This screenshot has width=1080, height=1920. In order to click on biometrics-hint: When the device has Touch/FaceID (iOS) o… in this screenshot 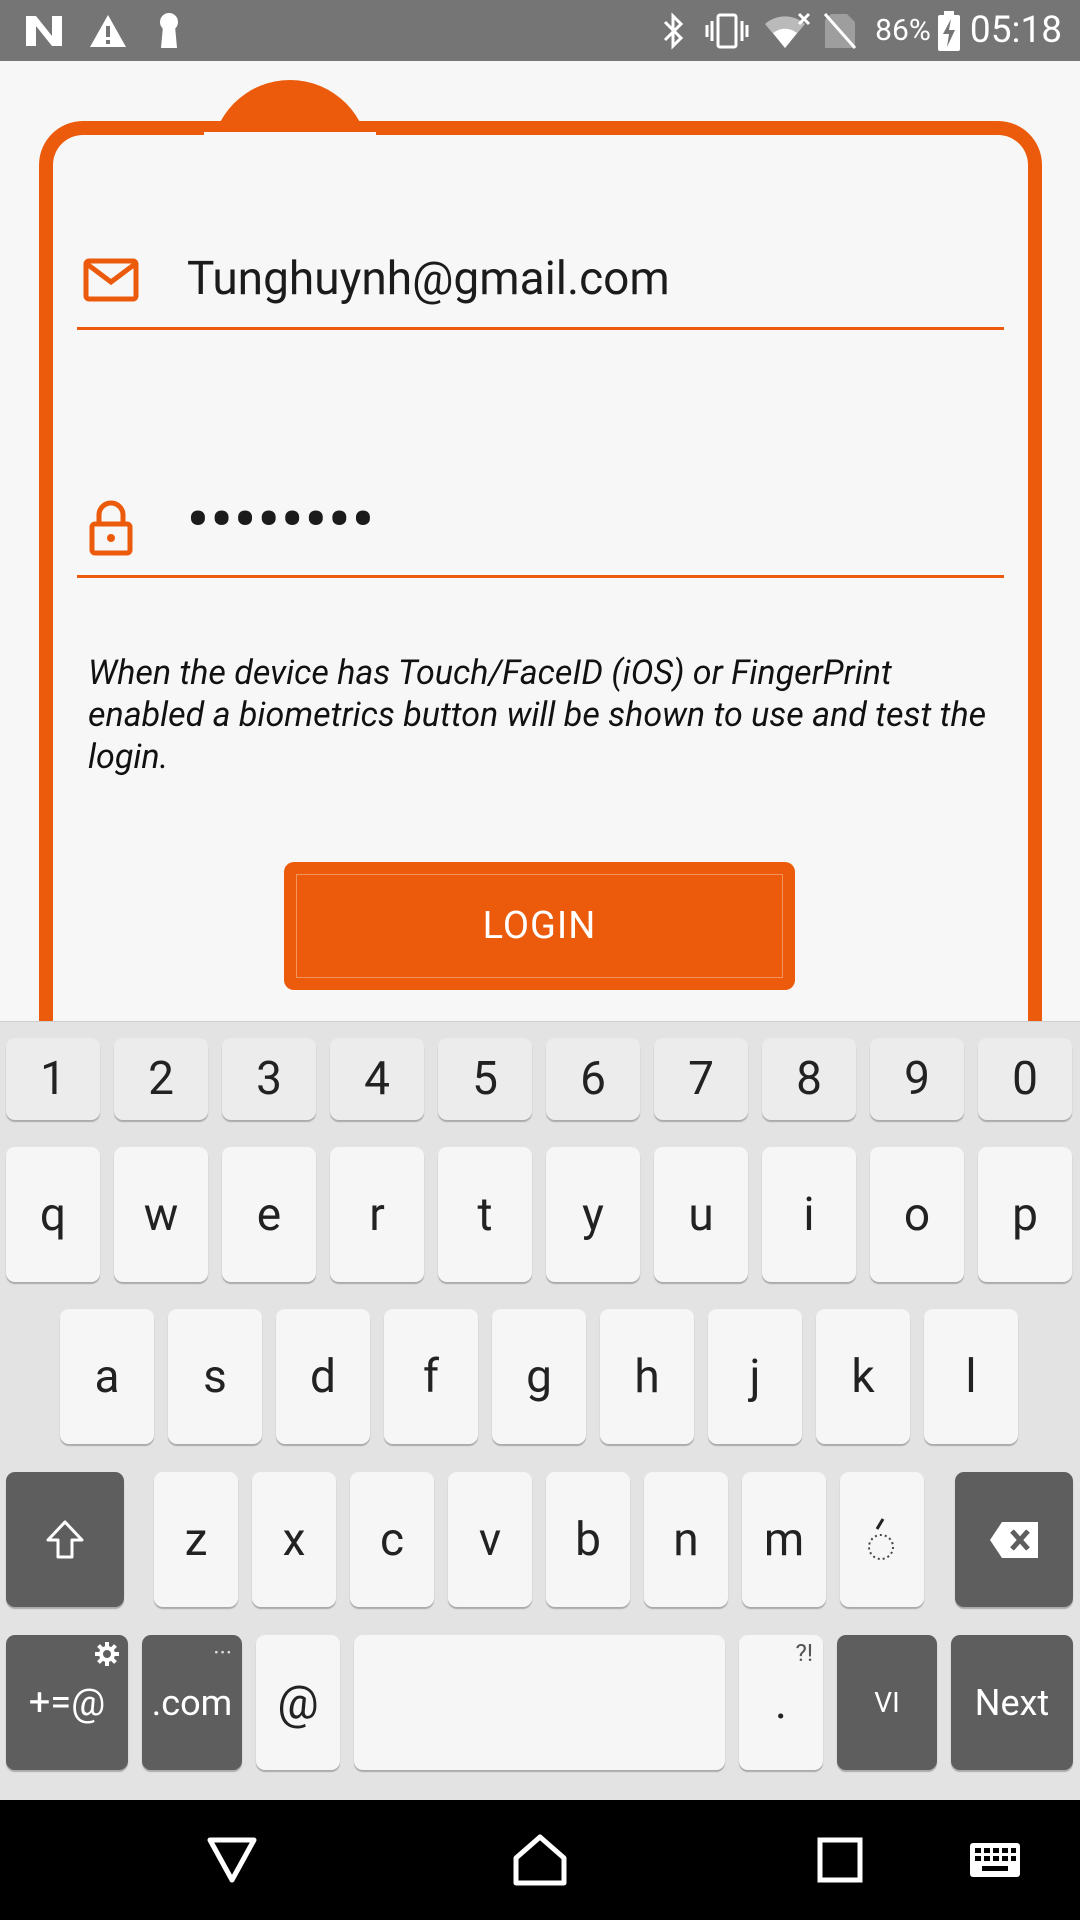, I will do `click(537, 715)`.